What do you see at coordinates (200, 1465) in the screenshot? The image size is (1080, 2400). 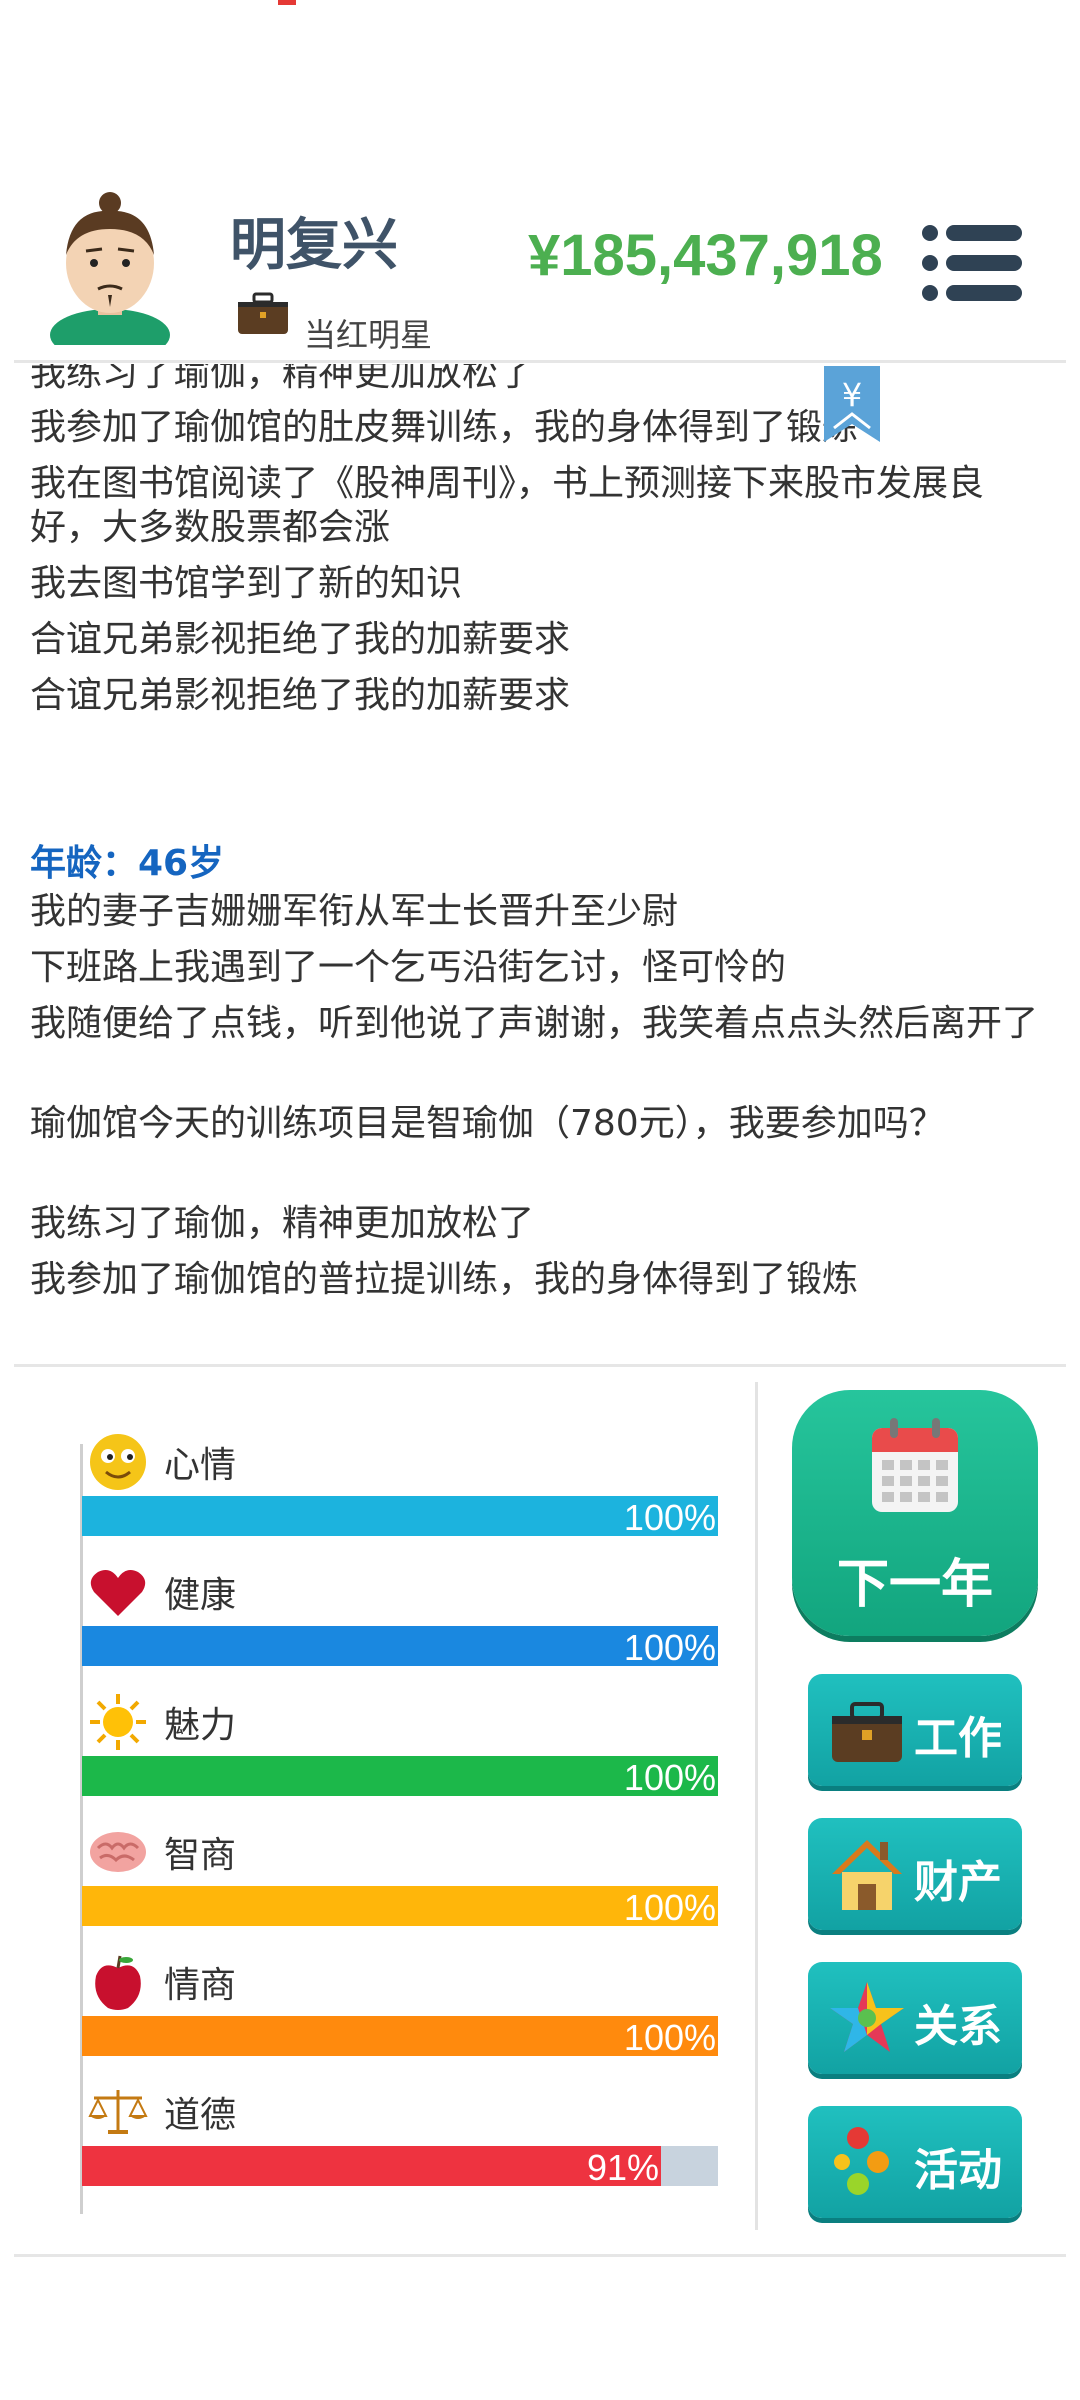 I see `stat-label-mood: 心情` at bounding box center [200, 1465].